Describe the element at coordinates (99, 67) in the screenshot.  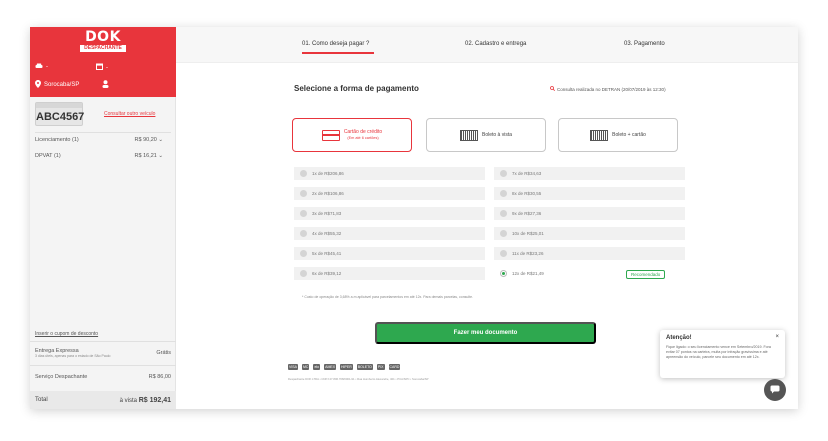
I see `calendar-icon` at that location.